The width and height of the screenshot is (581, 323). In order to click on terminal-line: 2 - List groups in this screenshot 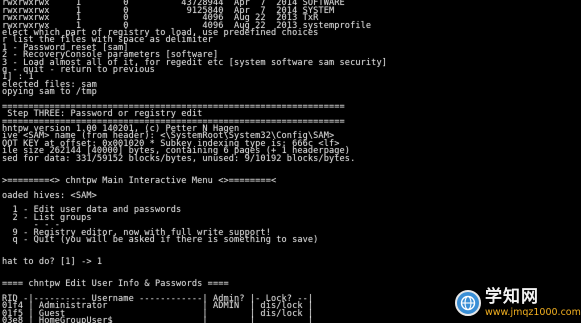, I will do `click(47, 217)`.